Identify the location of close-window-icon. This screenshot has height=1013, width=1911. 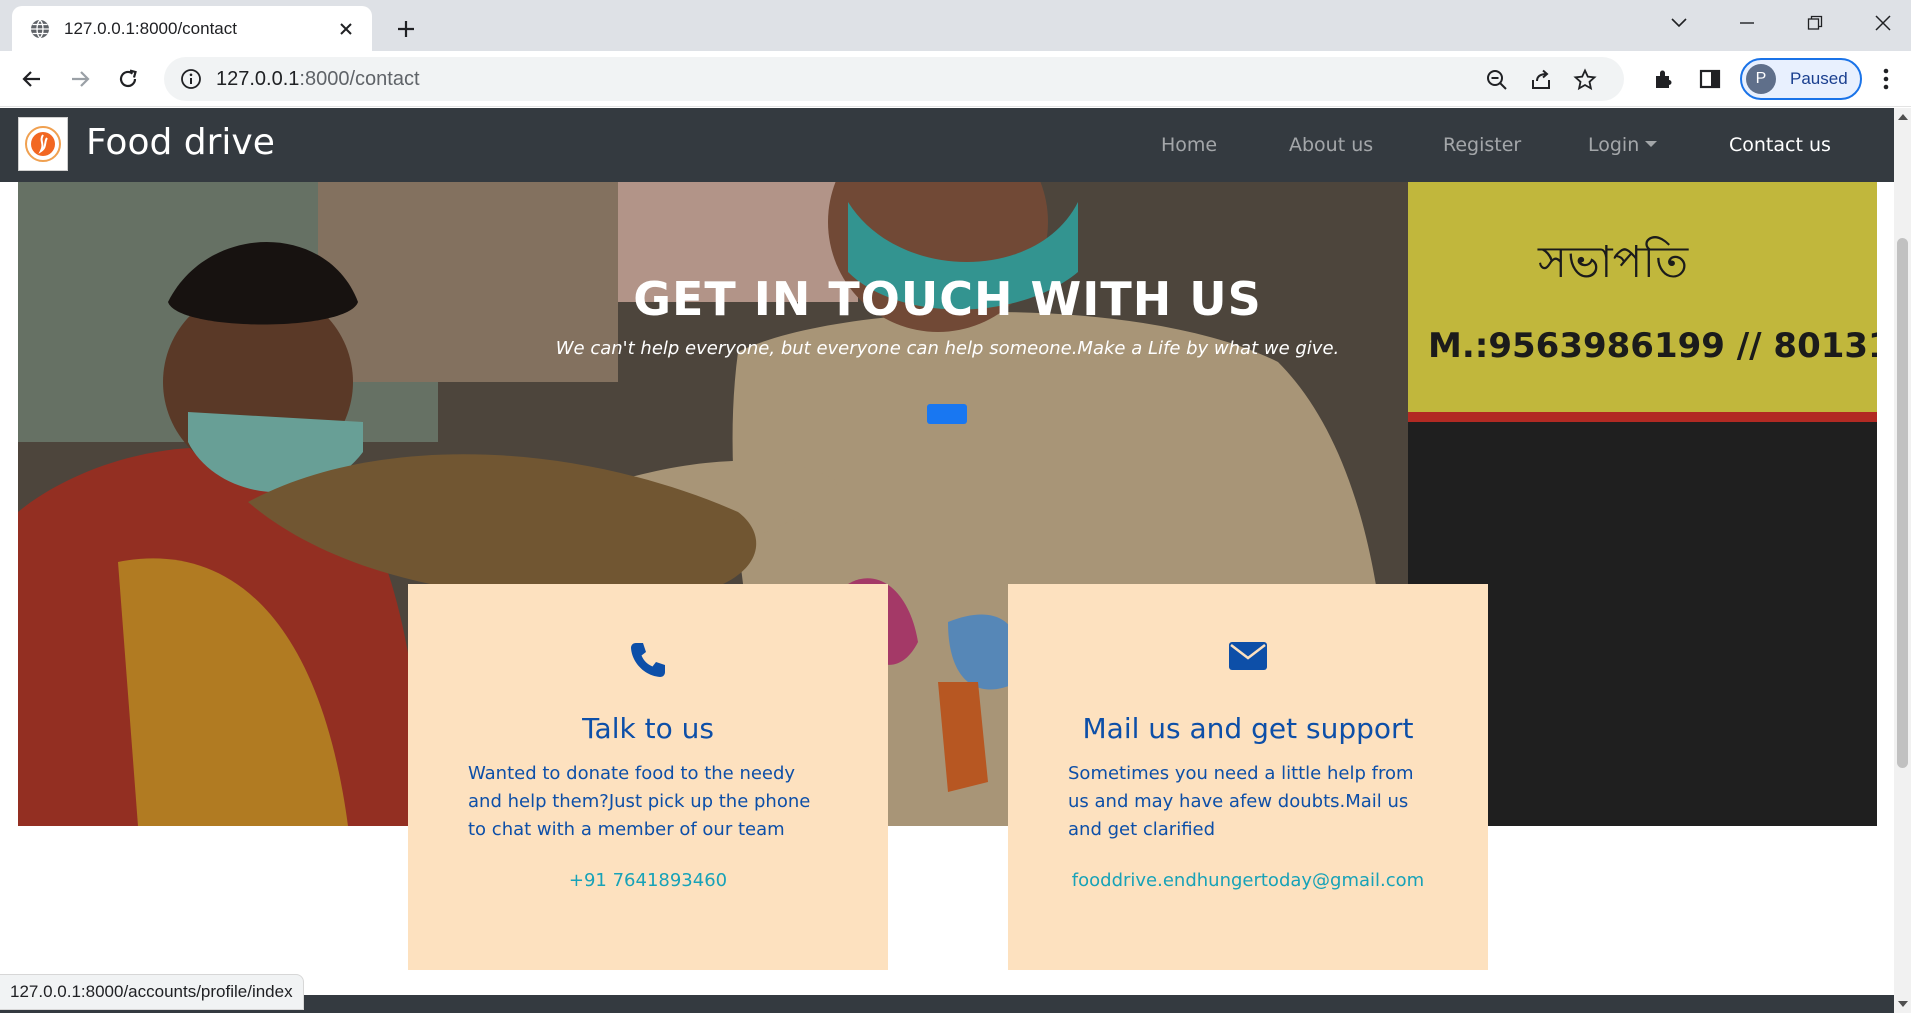
(1883, 23).